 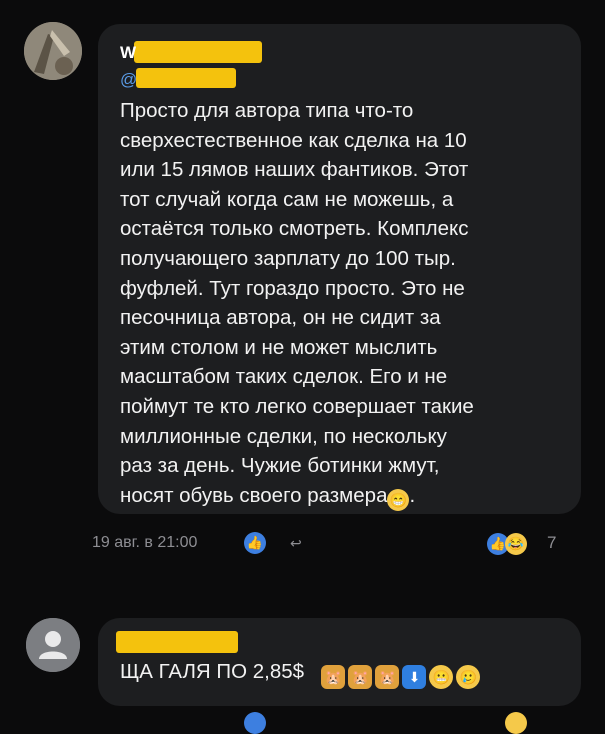 I want to click on comment-author: W, so click(x=128, y=53).